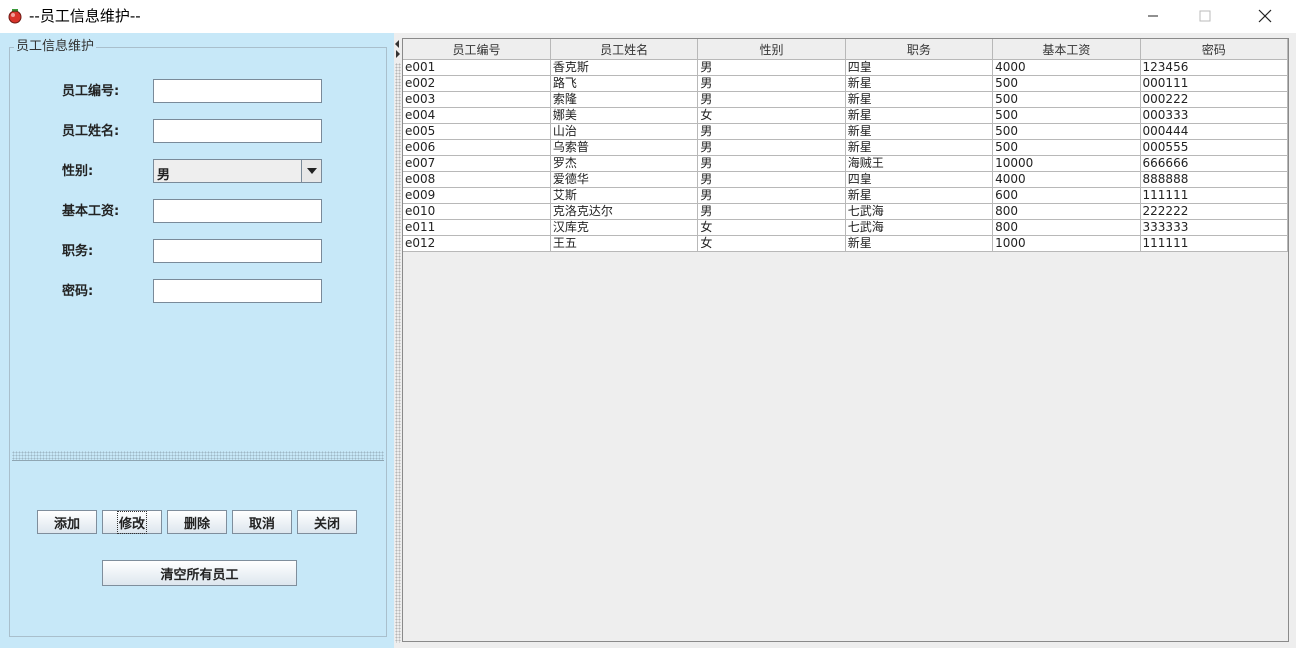 The image size is (1296, 648). Describe the element at coordinates (1214, 67) in the screenshot. I see `table-cell: 123456` at that location.